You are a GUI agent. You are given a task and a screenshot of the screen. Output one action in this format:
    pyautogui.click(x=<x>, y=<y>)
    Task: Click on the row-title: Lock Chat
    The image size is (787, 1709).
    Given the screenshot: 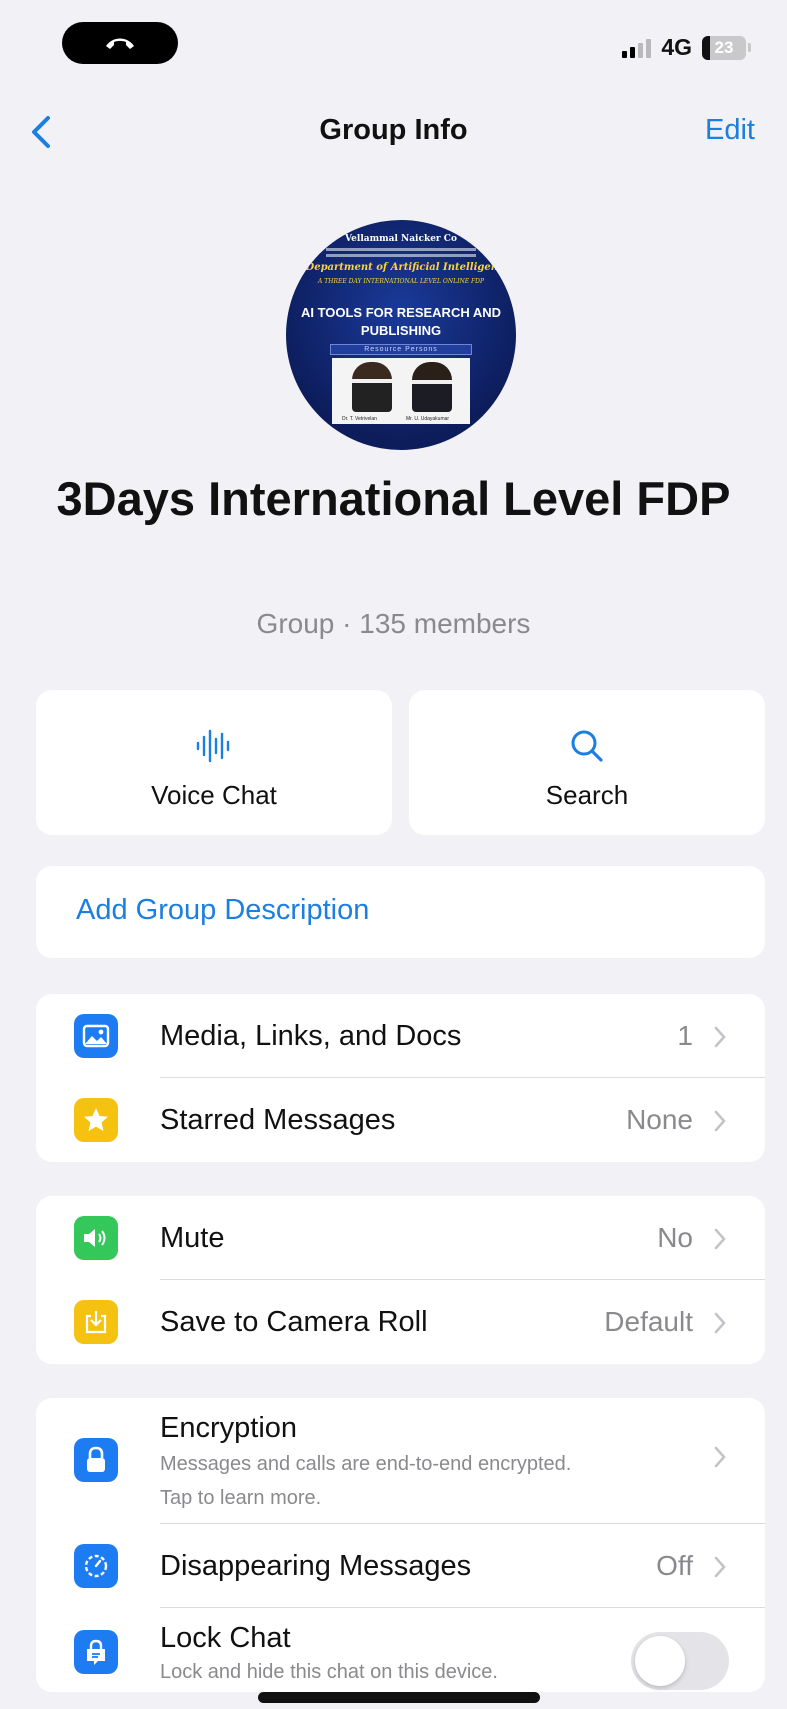 What is the action you would take?
    pyautogui.click(x=225, y=1638)
    